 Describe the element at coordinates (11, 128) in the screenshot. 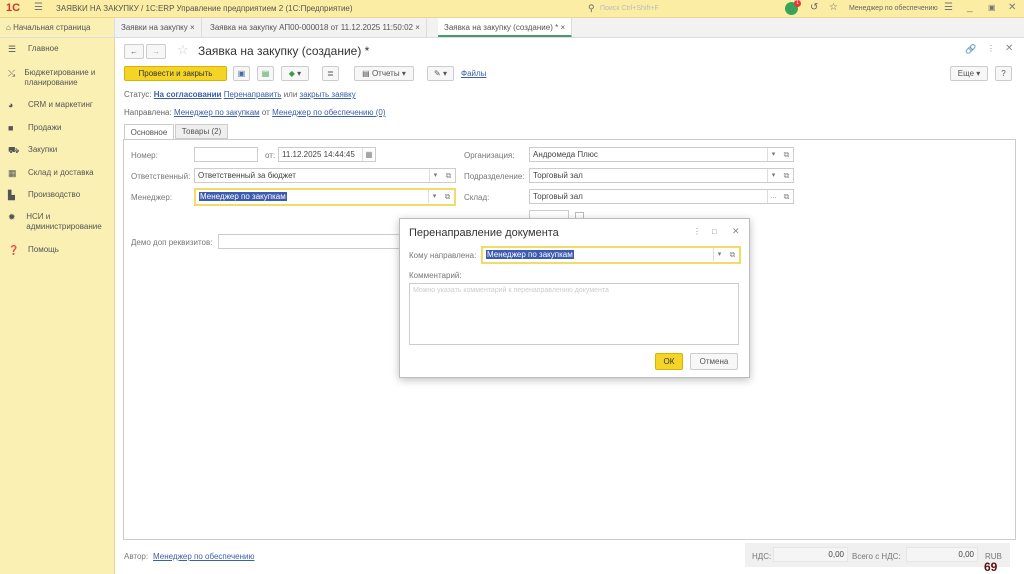

I see `bag-icon: ■` at that location.